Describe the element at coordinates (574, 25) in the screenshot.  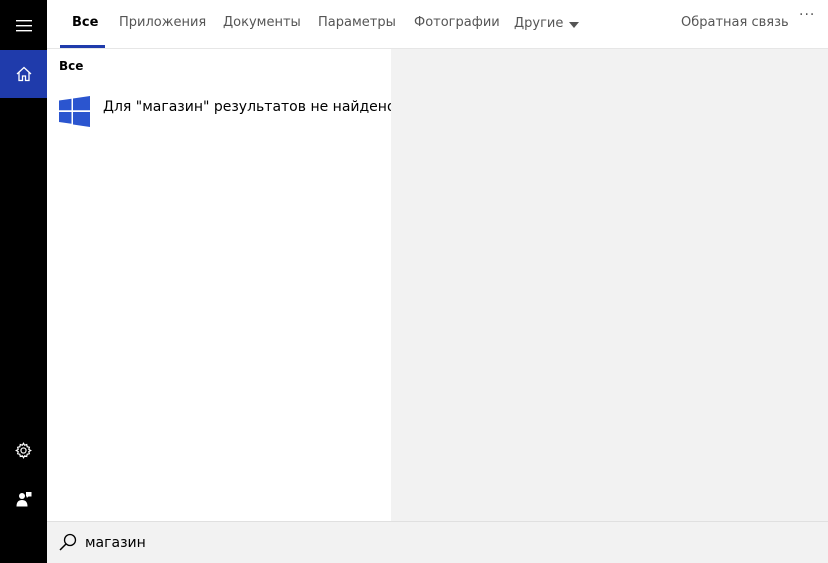
I see `chevron-down-icon` at that location.